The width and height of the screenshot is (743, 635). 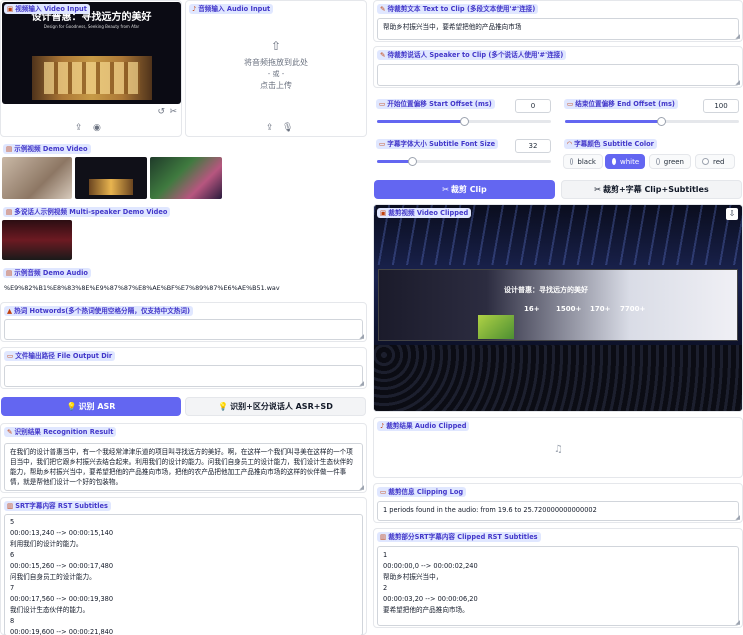 What do you see at coordinates (558, 29) in the screenshot?
I see `text-to-clip-input: 帮助乡村振兴当中，要希望把他的产品推向市场` at bounding box center [558, 29].